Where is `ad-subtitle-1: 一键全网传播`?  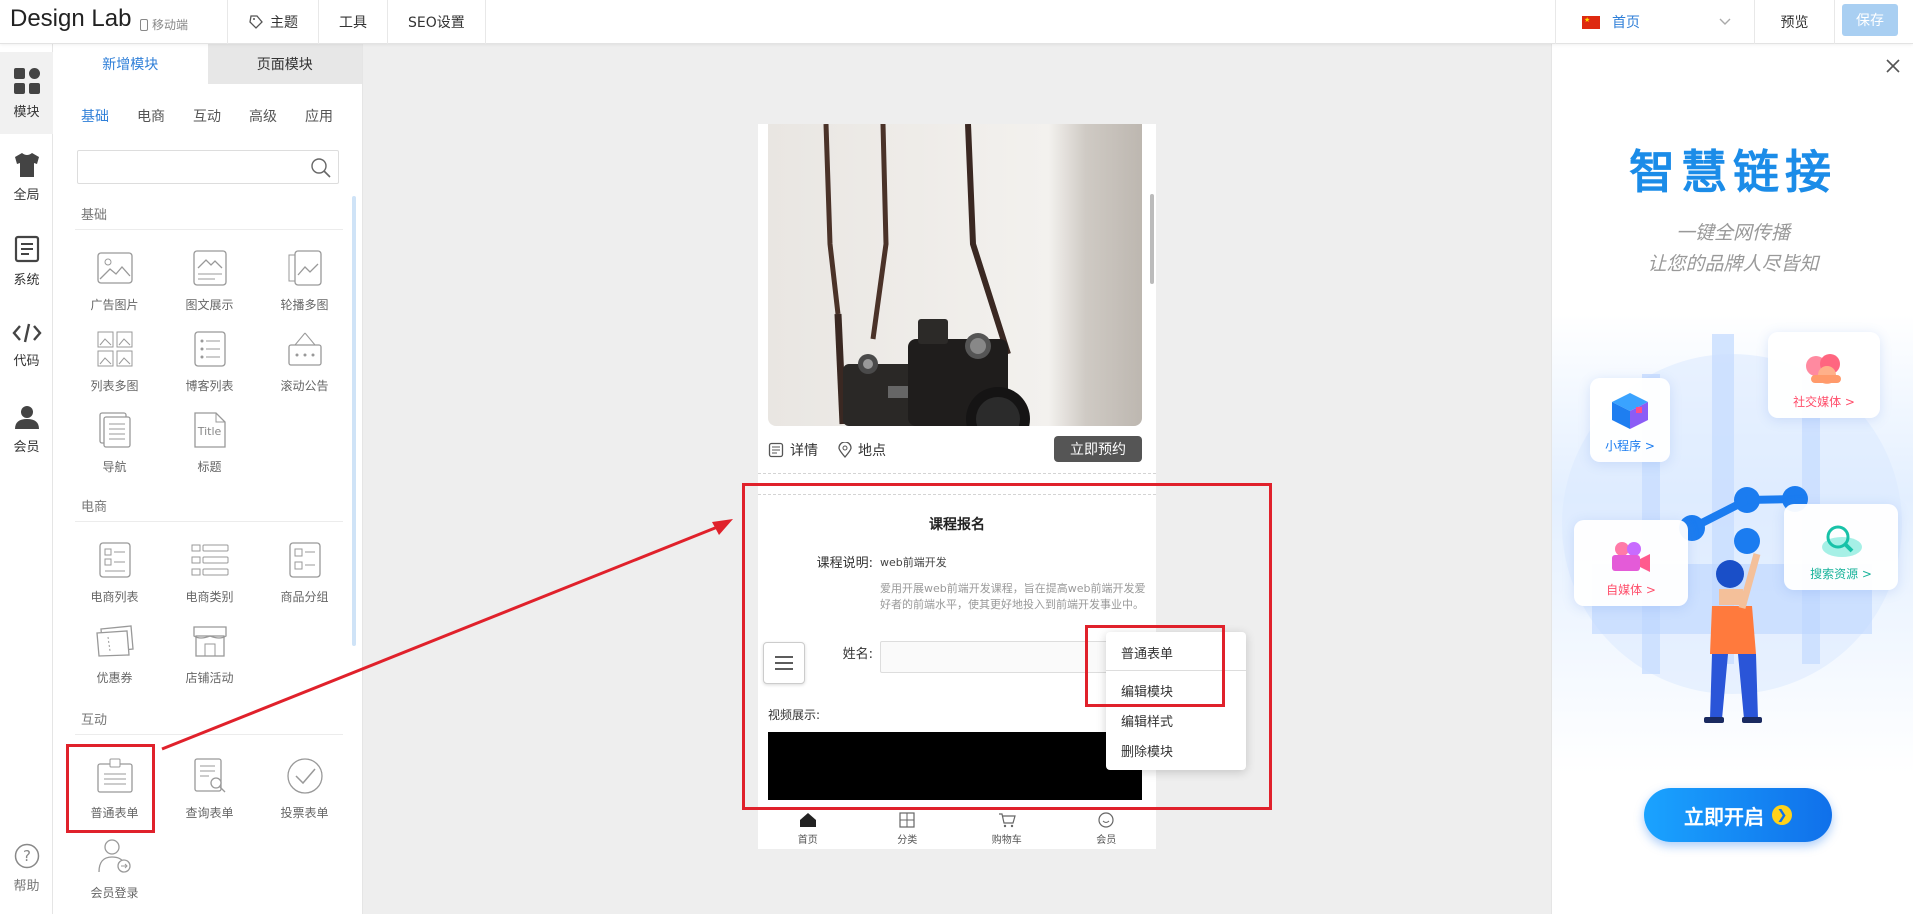
ad-subtitle-1: 一键全网传播 is located at coordinates (1732, 233).